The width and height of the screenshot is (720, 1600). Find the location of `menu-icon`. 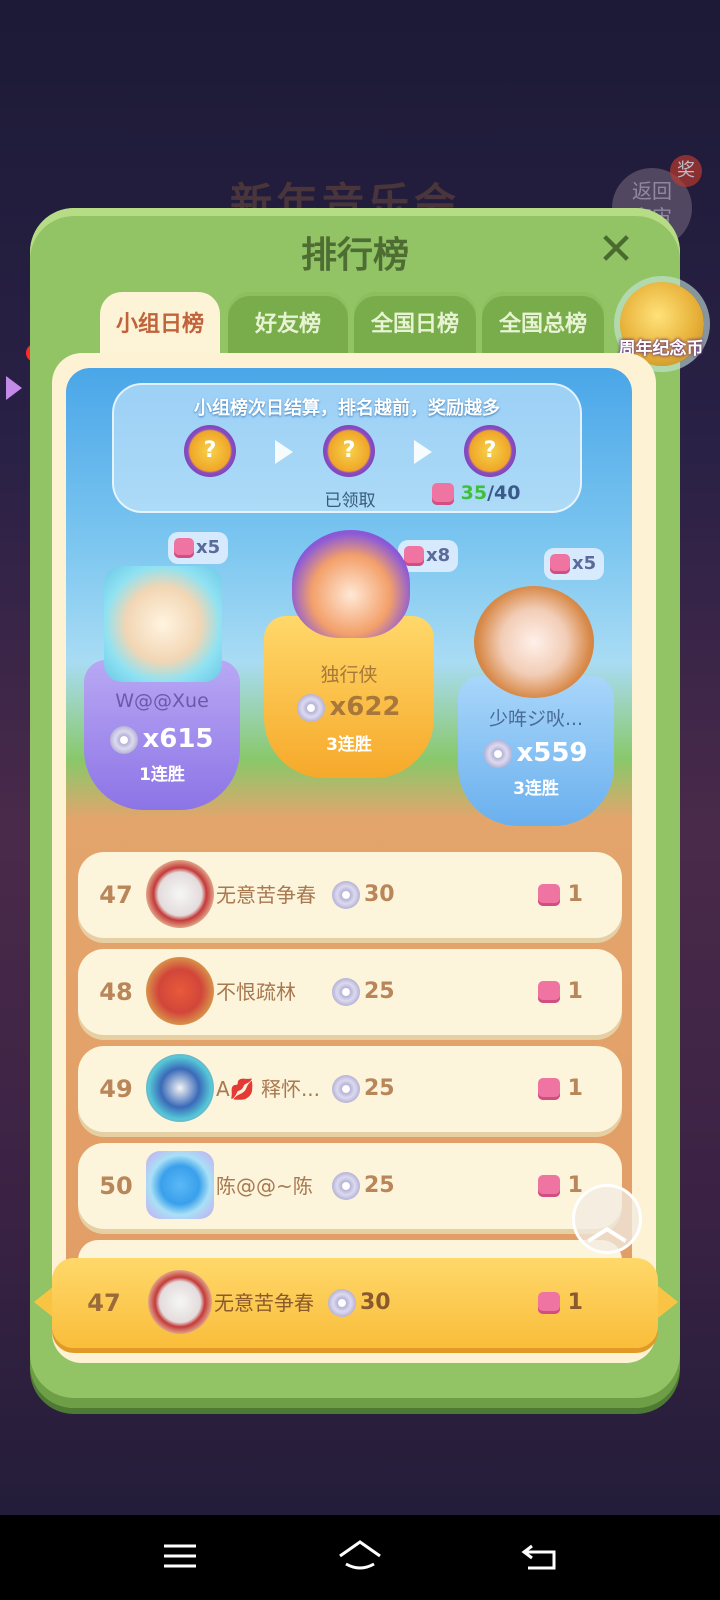

menu-icon is located at coordinates (180, 1556).